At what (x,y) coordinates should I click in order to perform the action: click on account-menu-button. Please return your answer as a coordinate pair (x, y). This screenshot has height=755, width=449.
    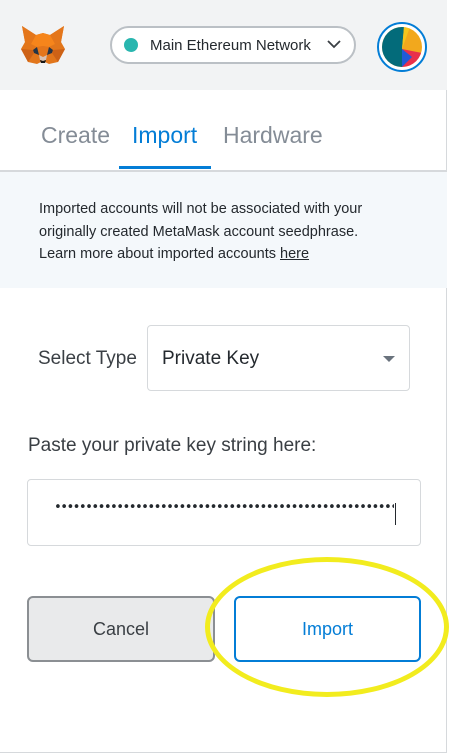
    Looking at the image, I should click on (402, 47).